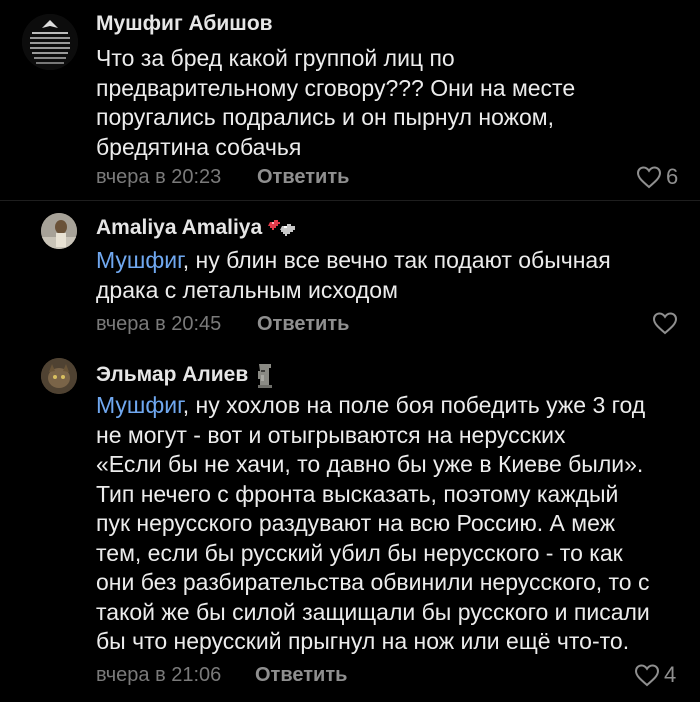 The image size is (700, 702). What do you see at coordinates (199, 146) in the screenshot?
I see `comment-line: бредятина собачья` at bounding box center [199, 146].